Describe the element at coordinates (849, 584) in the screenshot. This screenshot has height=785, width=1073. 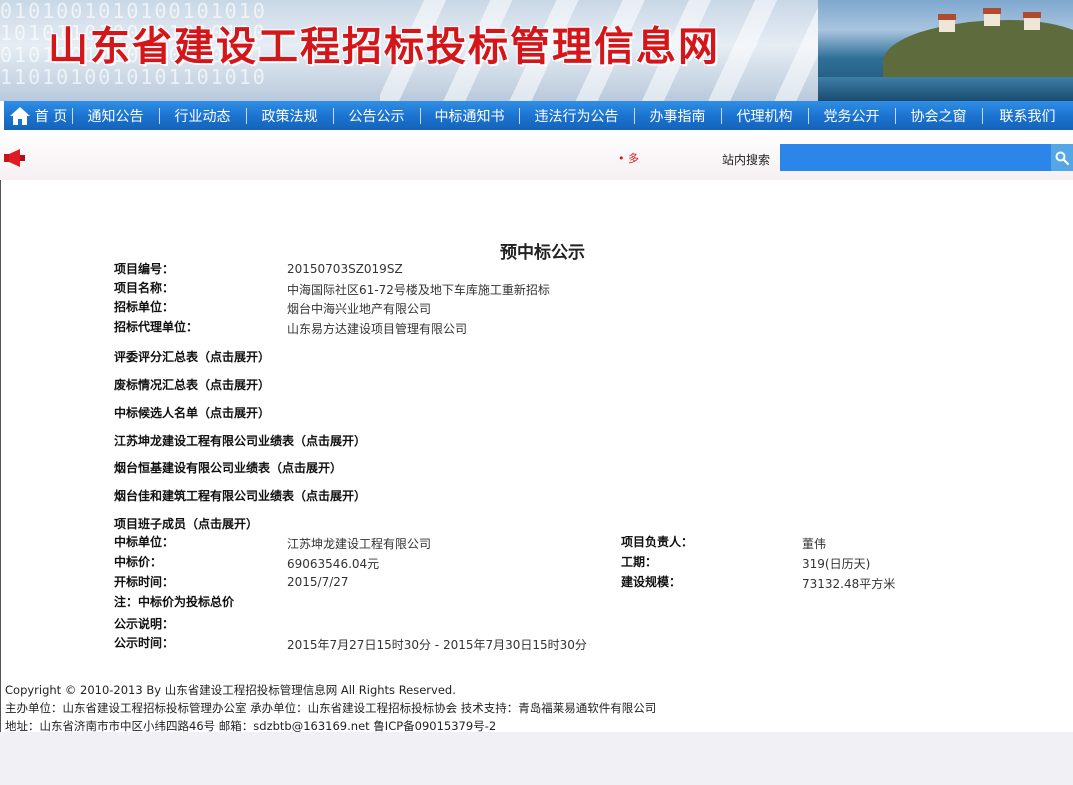
I see `scale-value: 73132.48平方米` at that location.